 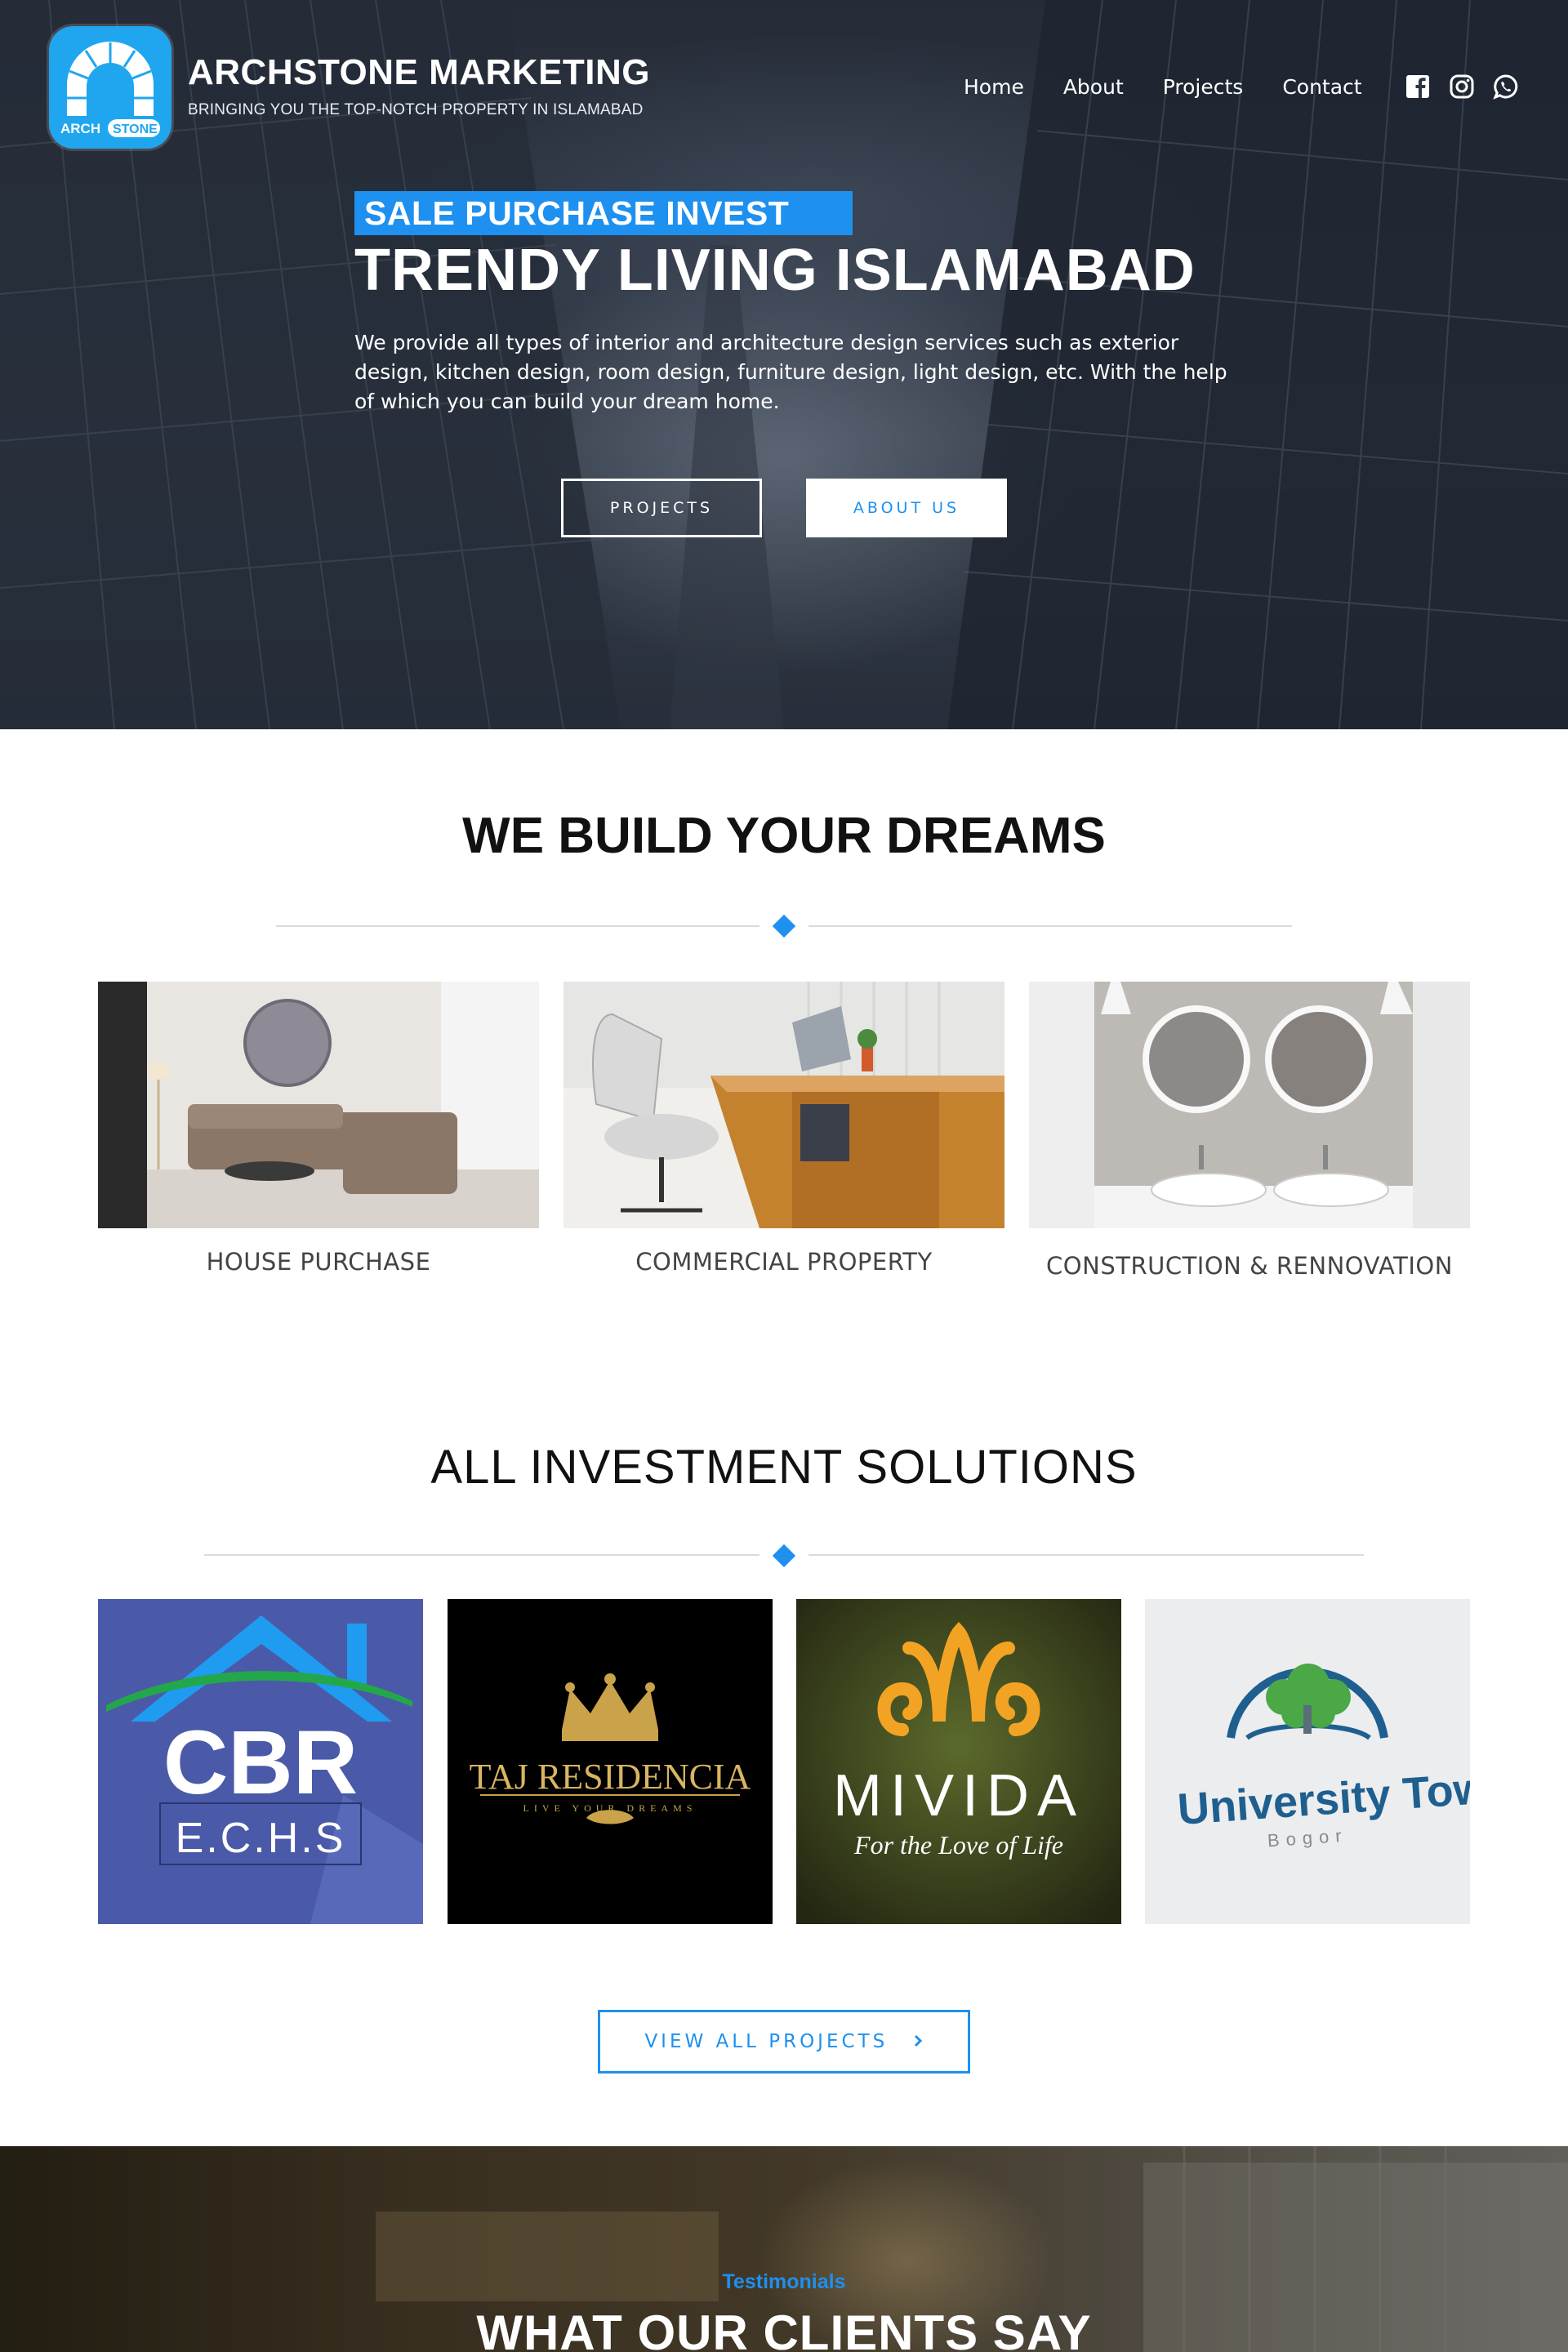 I want to click on nav-projects: Projects, so click(x=1203, y=87).